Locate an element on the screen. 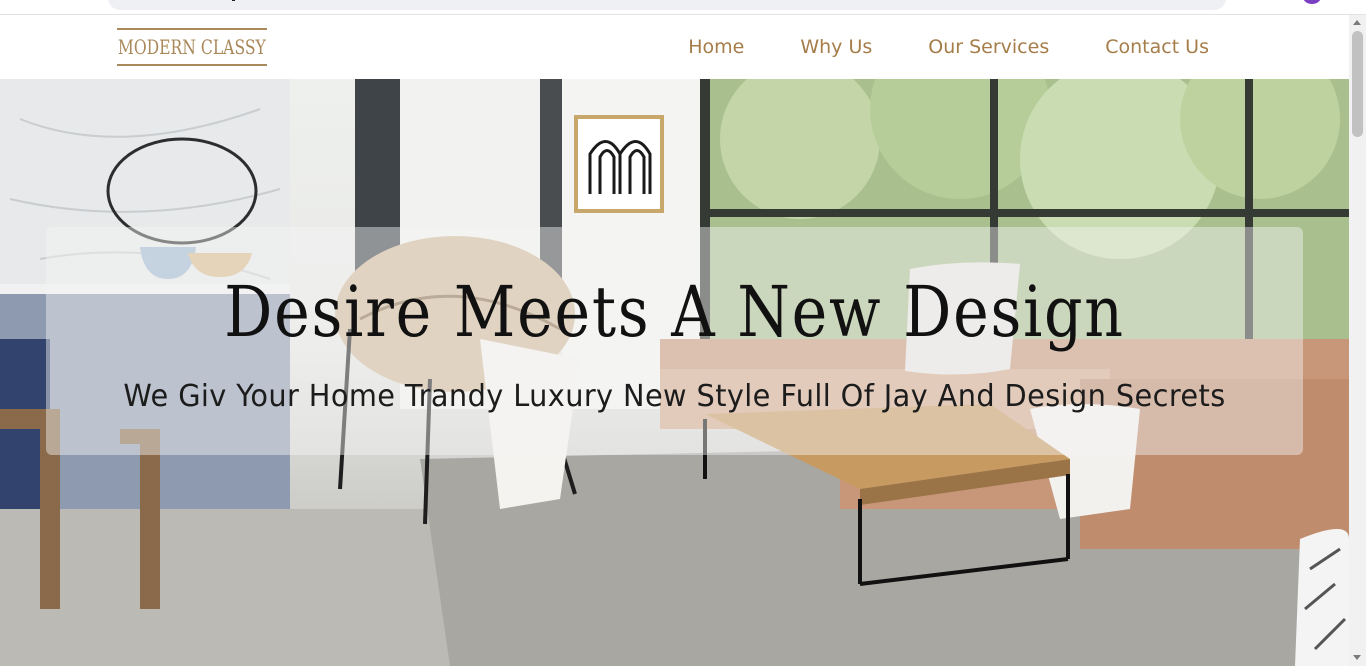 The height and width of the screenshot is (666, 1366). browser-toolbar is located at coordinates (683, 7).